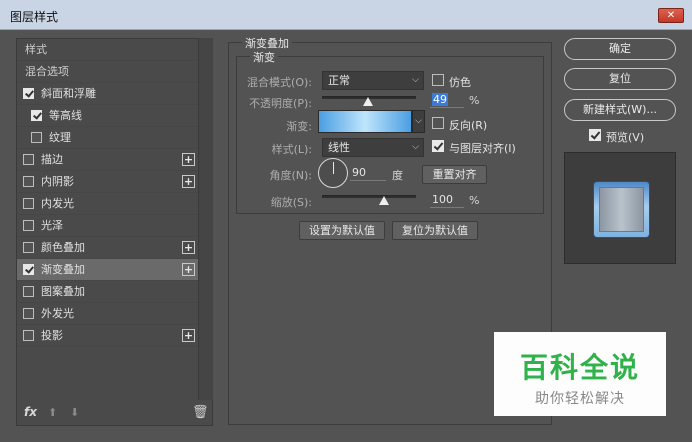 This screenshot has width=692, height=442. What do you see at coordinates (373, 147) in the screenshot?
I see `gradient-style-select: 线性 ⌵` at bounding box center [373, 147].